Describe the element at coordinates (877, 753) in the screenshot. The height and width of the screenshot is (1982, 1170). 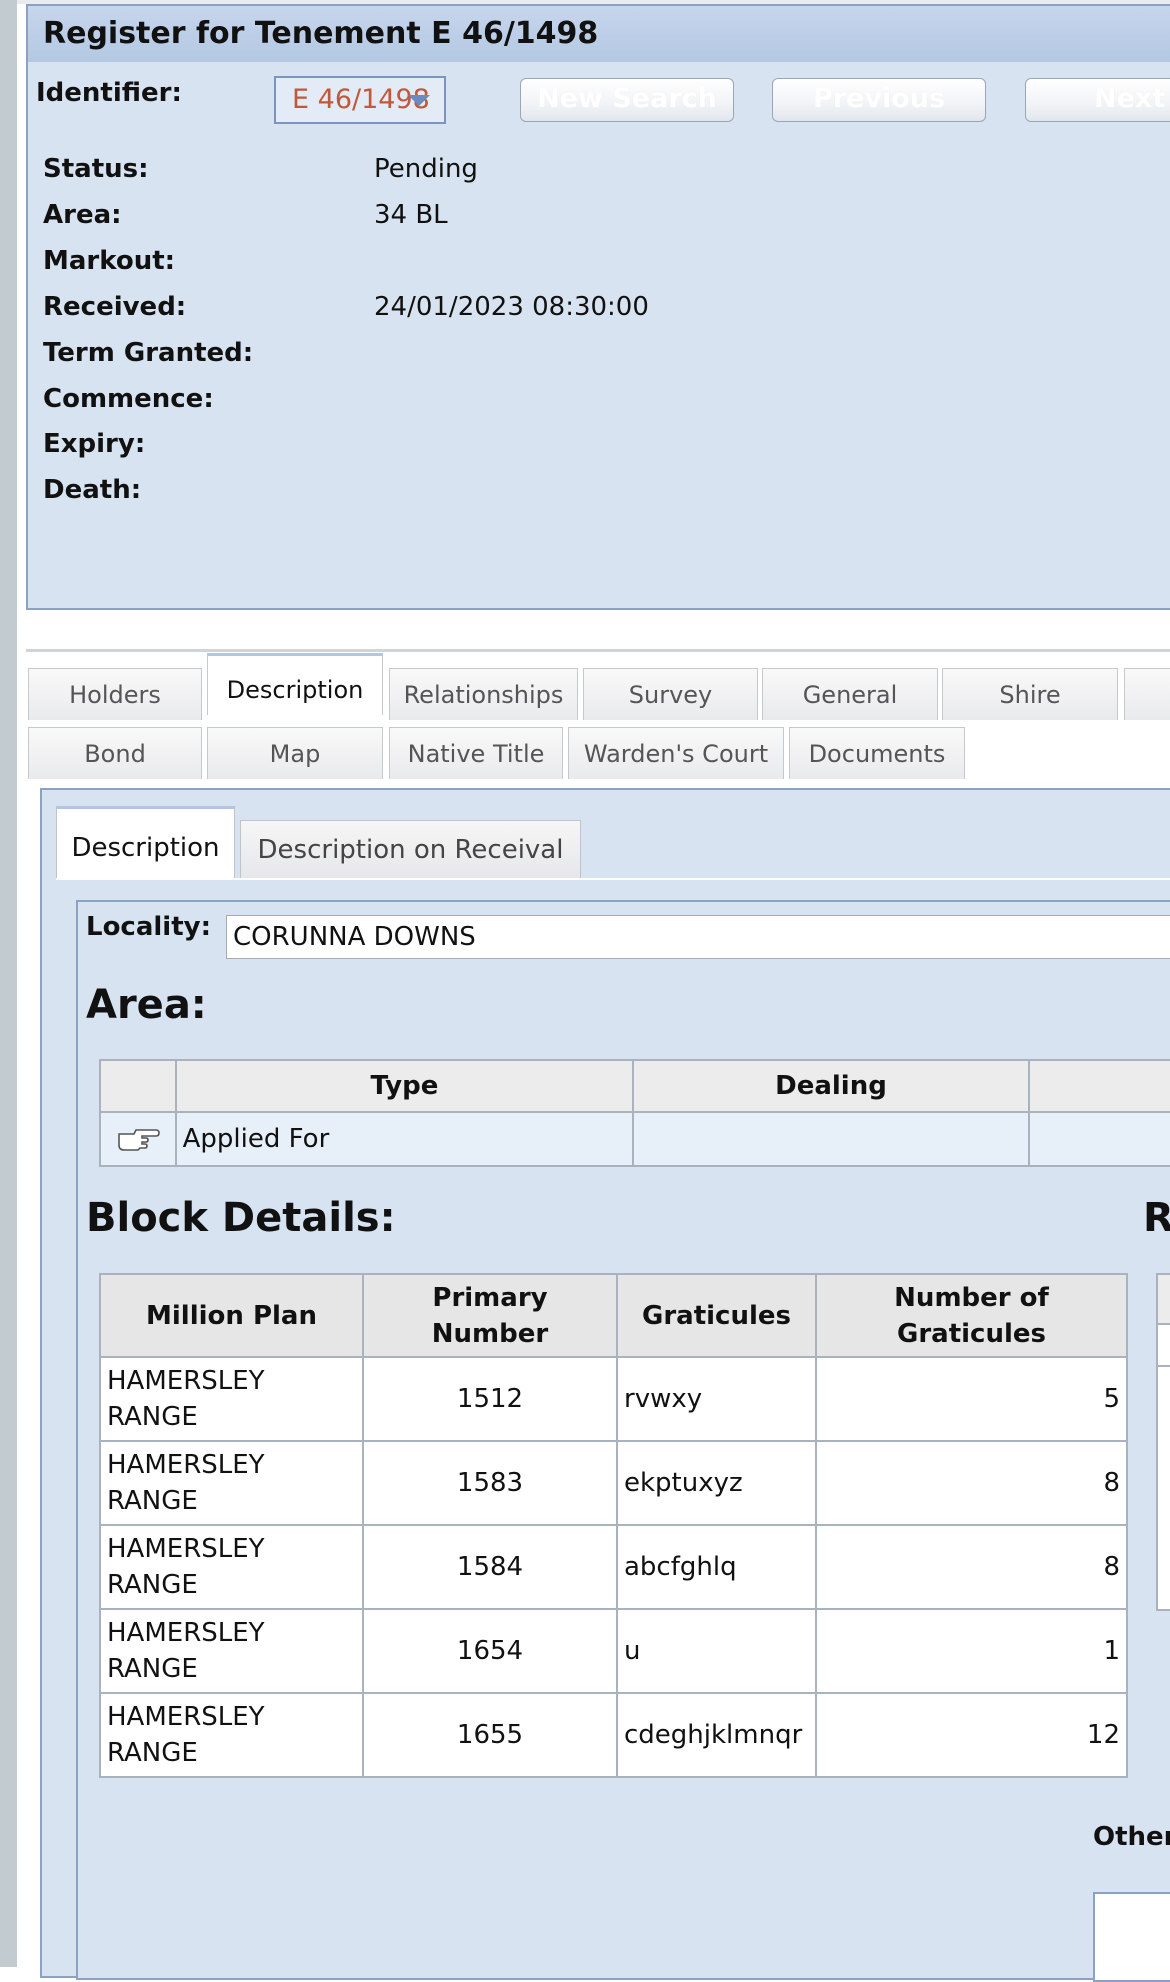
I see `tab-documents: Documents` at that location.